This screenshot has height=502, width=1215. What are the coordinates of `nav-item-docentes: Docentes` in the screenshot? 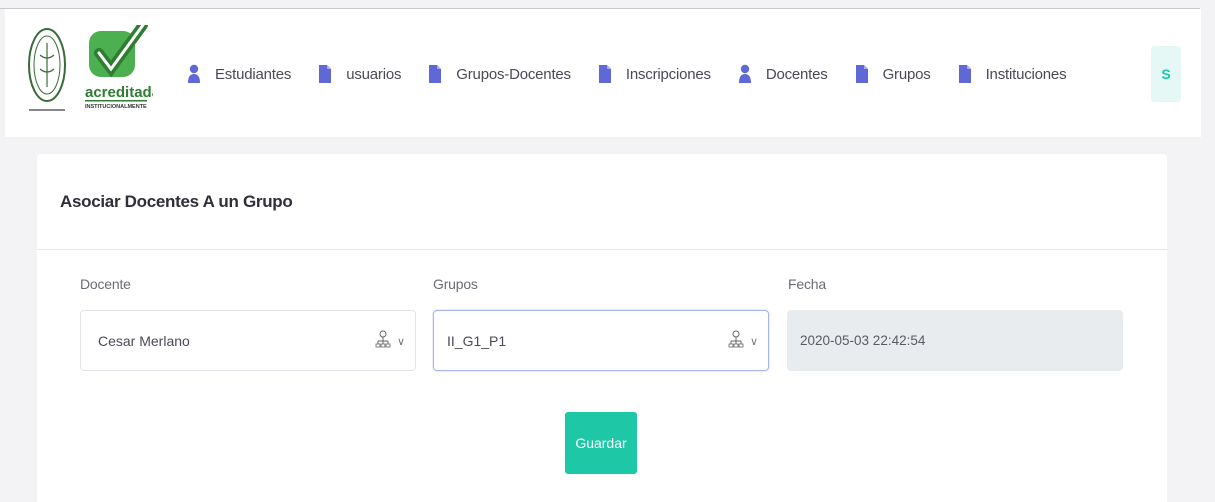 It's located at (779, 74).